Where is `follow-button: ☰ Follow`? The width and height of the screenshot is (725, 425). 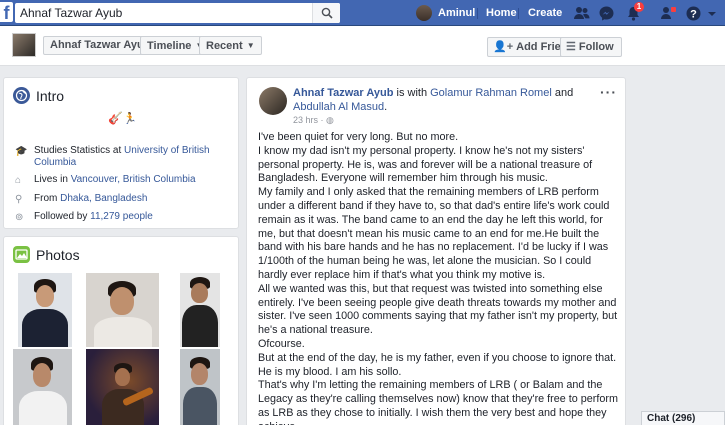 follow-button: ☰ Follow is located at coordinates (591, 47).